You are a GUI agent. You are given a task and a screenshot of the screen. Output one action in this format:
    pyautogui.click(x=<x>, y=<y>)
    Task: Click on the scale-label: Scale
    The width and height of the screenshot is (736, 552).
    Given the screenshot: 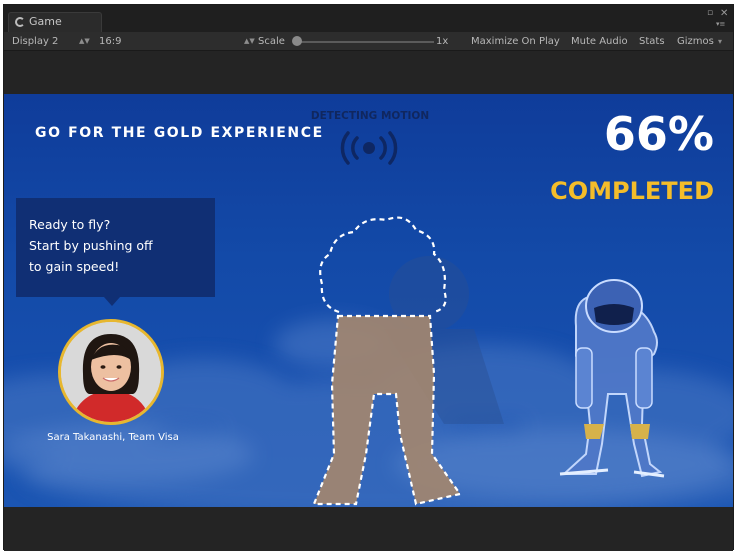 What is the action you would take?
    pyautogui.click(x=271, y=41)
    